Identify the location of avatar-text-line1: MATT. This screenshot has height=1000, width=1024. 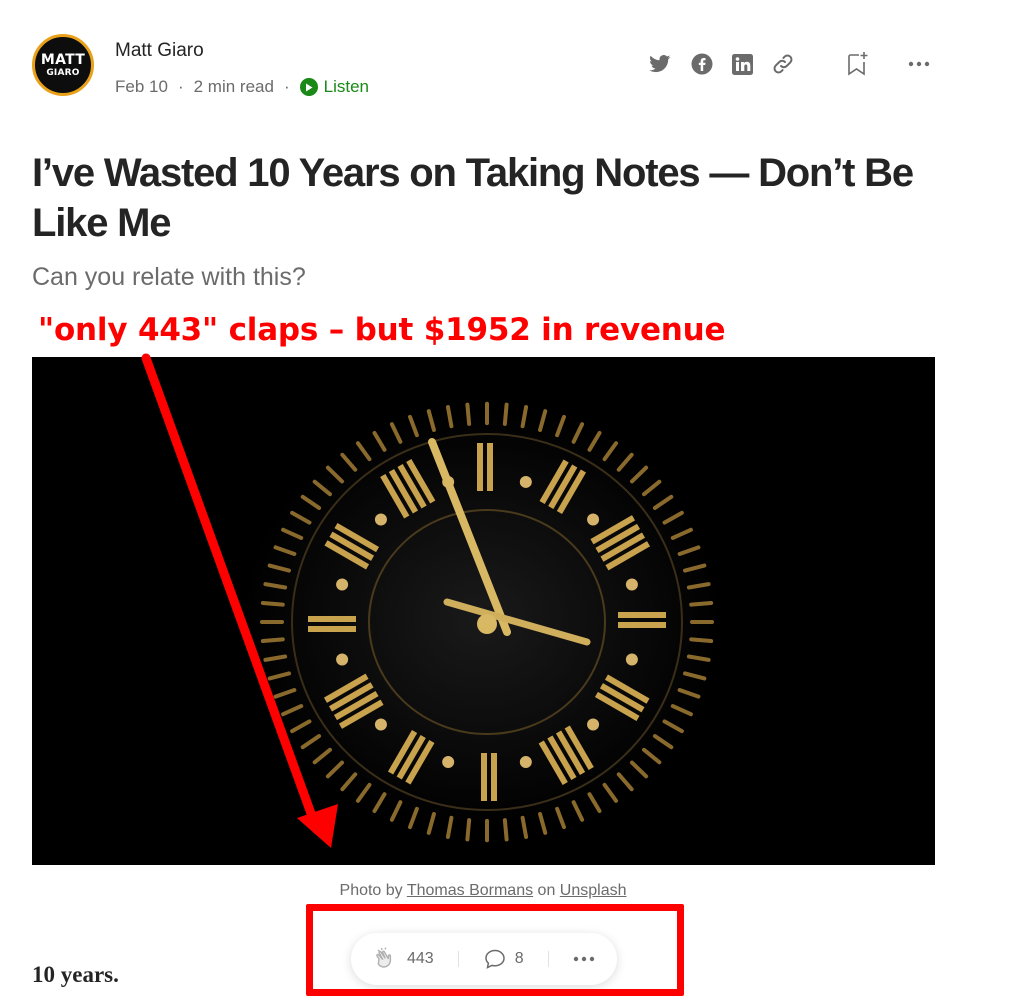
(63, 59).